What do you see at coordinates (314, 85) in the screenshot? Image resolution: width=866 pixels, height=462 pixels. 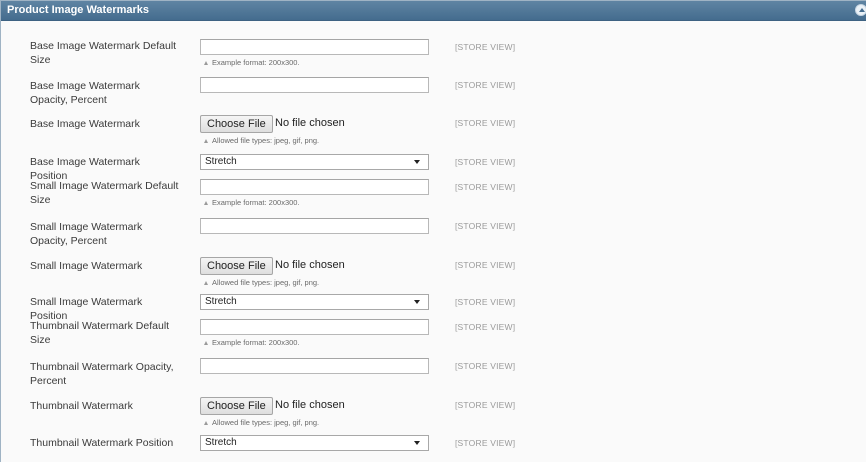 I see `base-opacity-input` at bounding box center [314, 85].